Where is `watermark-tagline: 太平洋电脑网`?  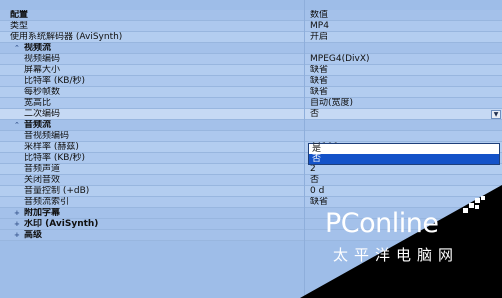
watermark-tagline: 太平洋电脑网 is located at coordinates (396, 255).